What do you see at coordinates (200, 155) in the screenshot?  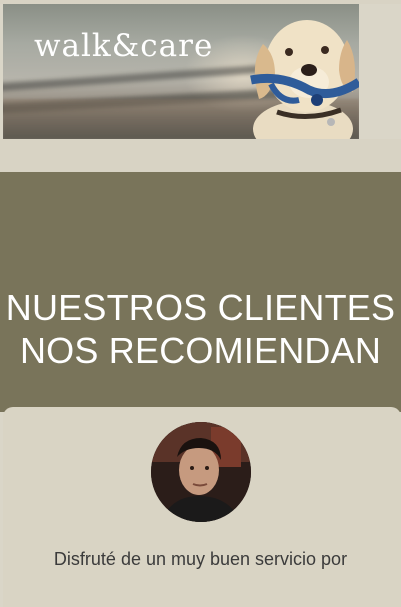 I see `spacer-band` at bounding box center [200, 155].